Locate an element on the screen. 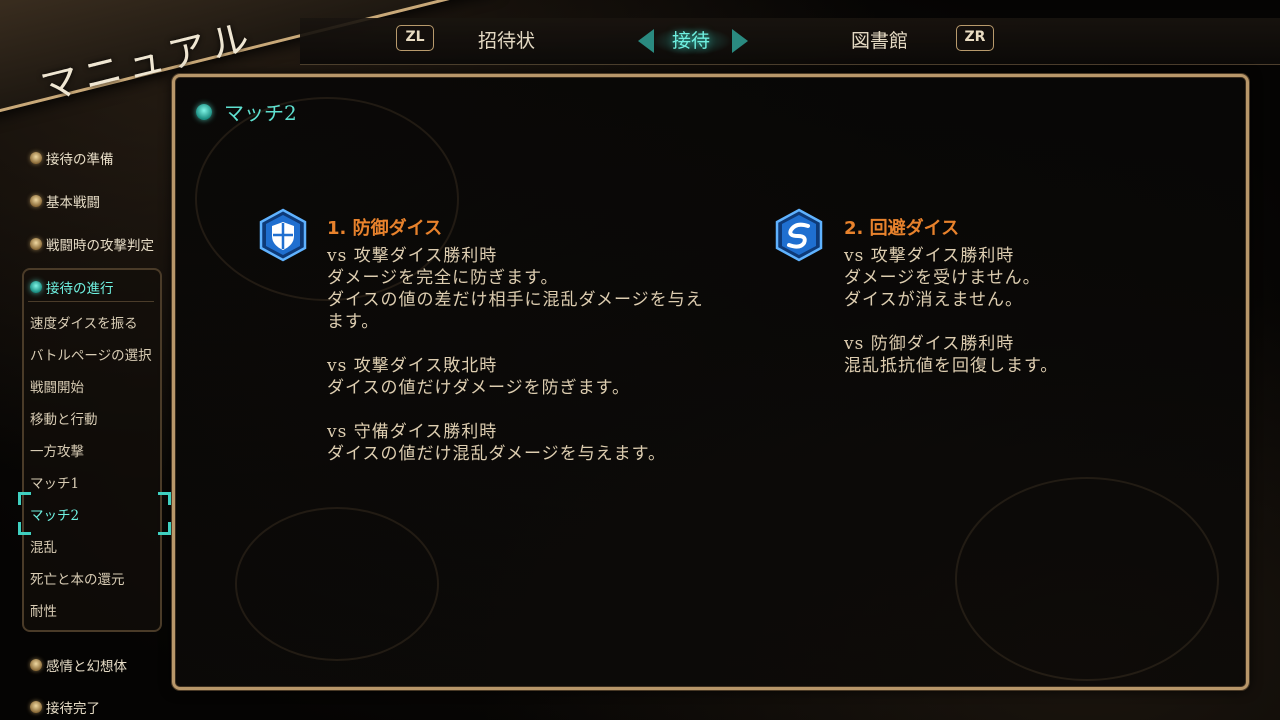  sidebar-subitem-selected: マッチ2 is located at coordinates (54, 514).